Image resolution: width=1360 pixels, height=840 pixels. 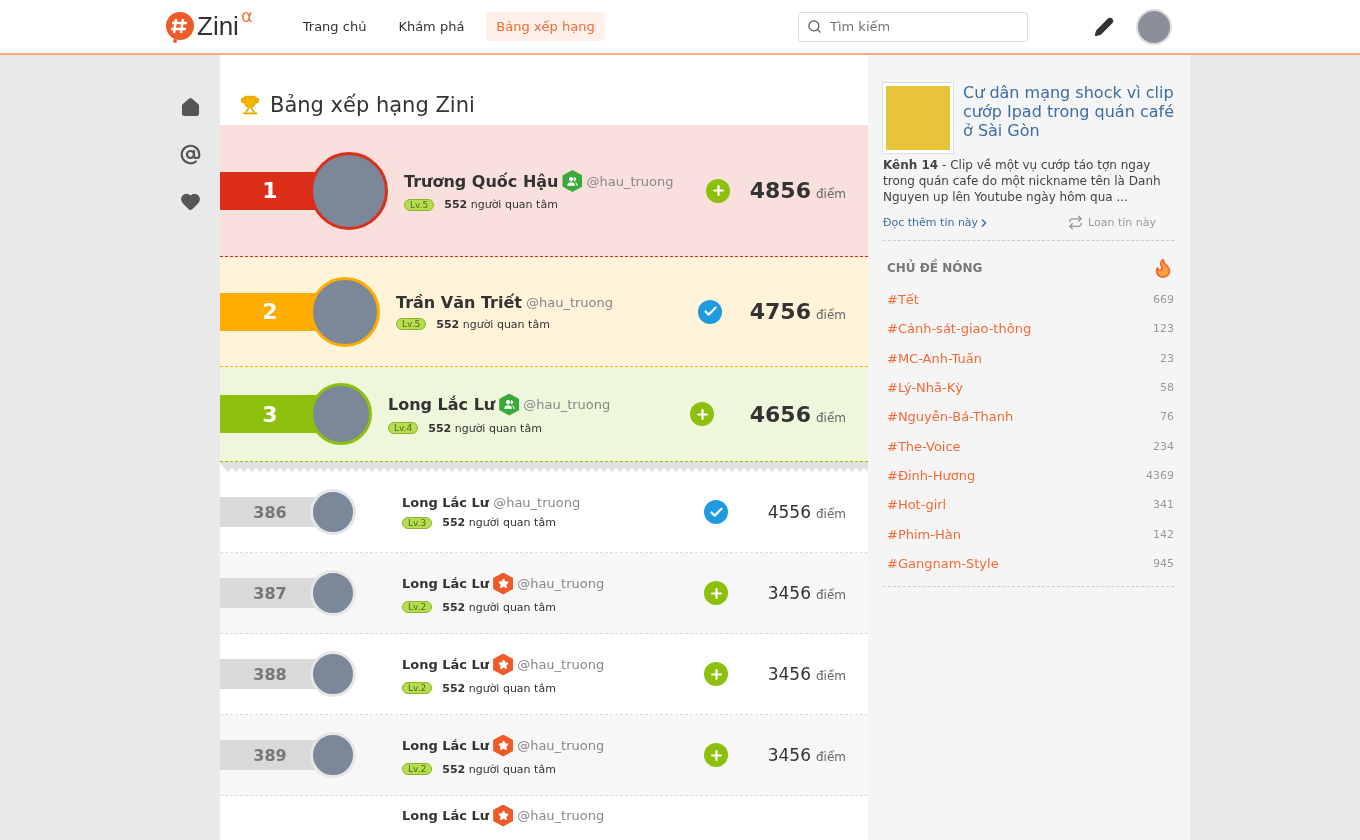 What do you see at coordinates (1163, 329) in the screenshot?
I see `topic-count: 123` at bounding box center [1163, 329].